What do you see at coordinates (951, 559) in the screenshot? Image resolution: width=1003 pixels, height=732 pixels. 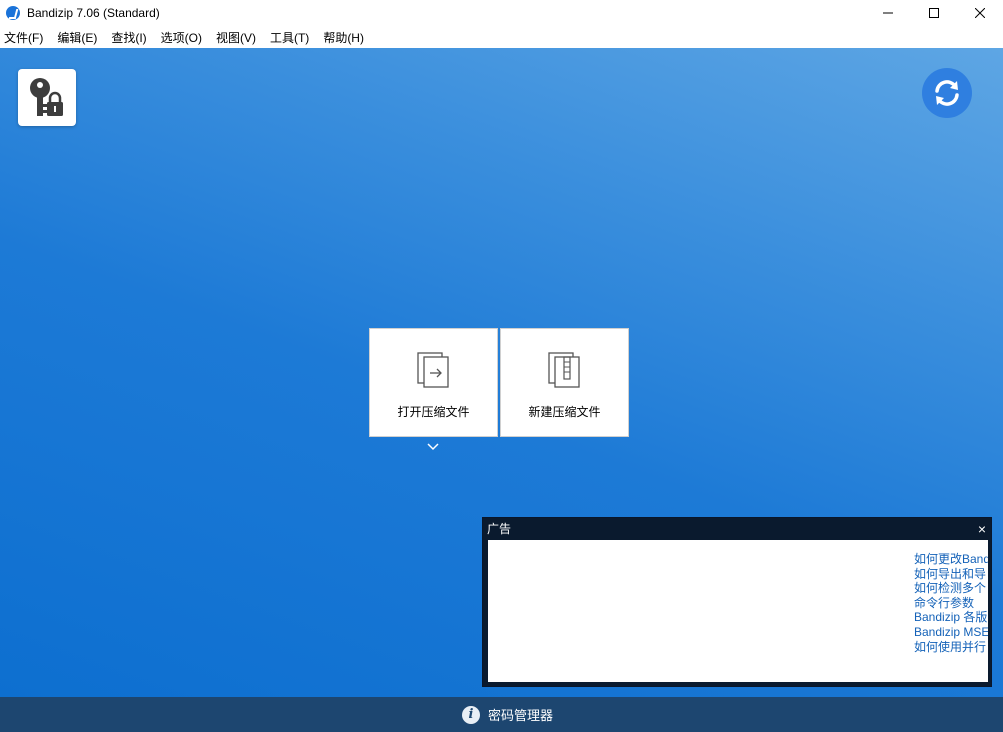 I see `ad-link: 如何更改Band` at bounding box center [951, 559].